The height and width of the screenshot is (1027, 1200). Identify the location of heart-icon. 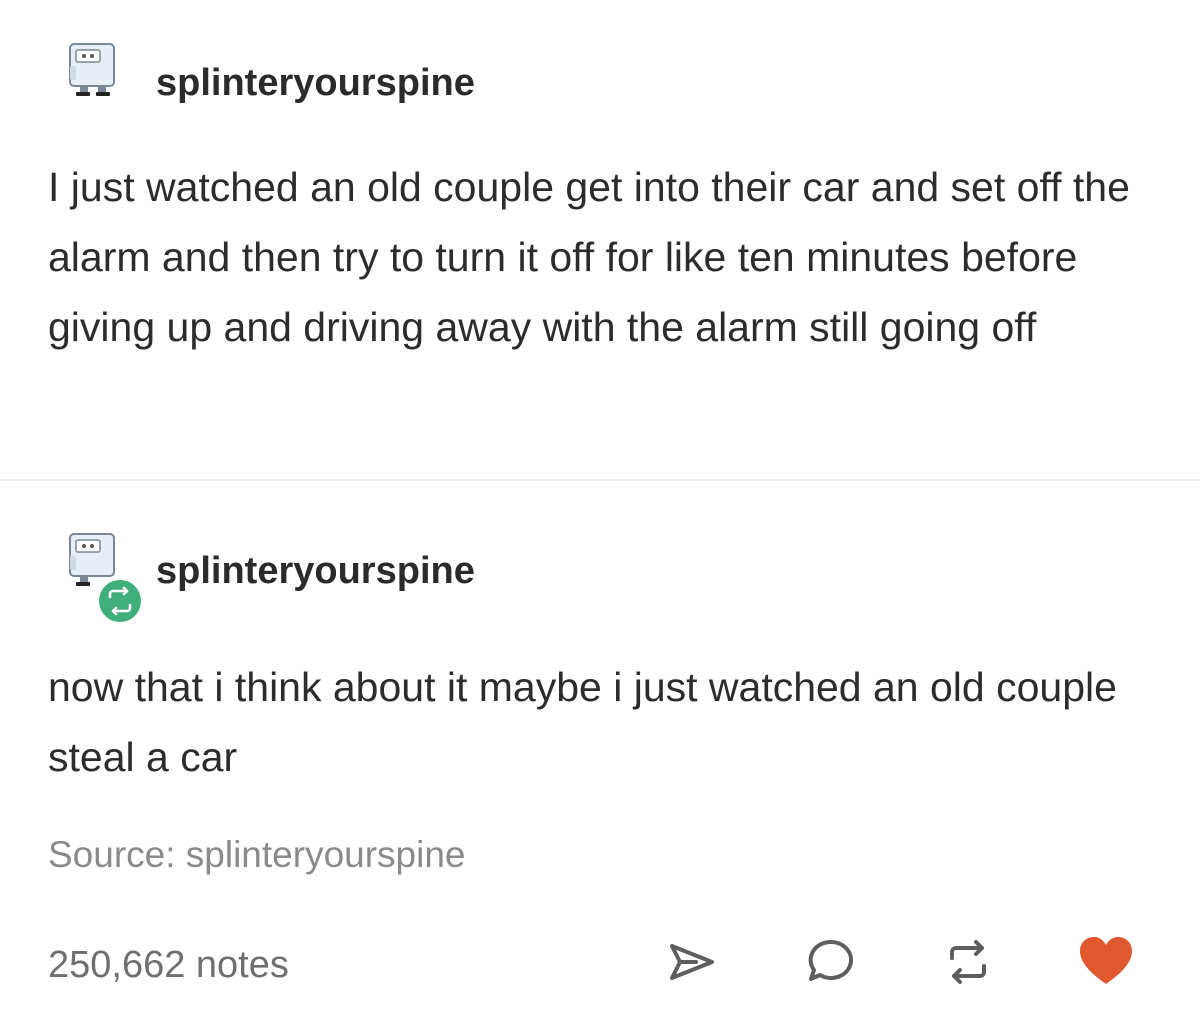
(1106, 960).